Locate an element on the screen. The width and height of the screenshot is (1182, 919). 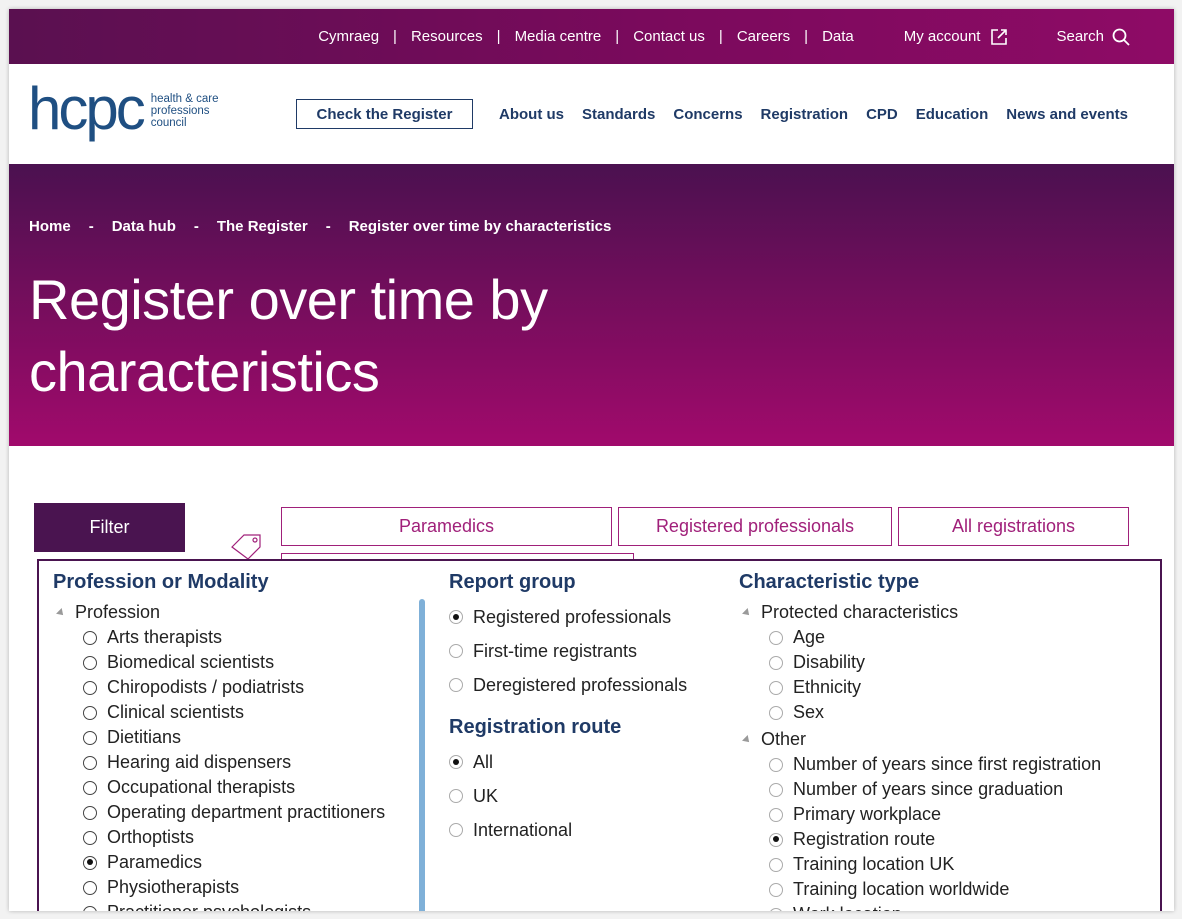
nav-cpd: CPD is located at coordinates (882, 114).